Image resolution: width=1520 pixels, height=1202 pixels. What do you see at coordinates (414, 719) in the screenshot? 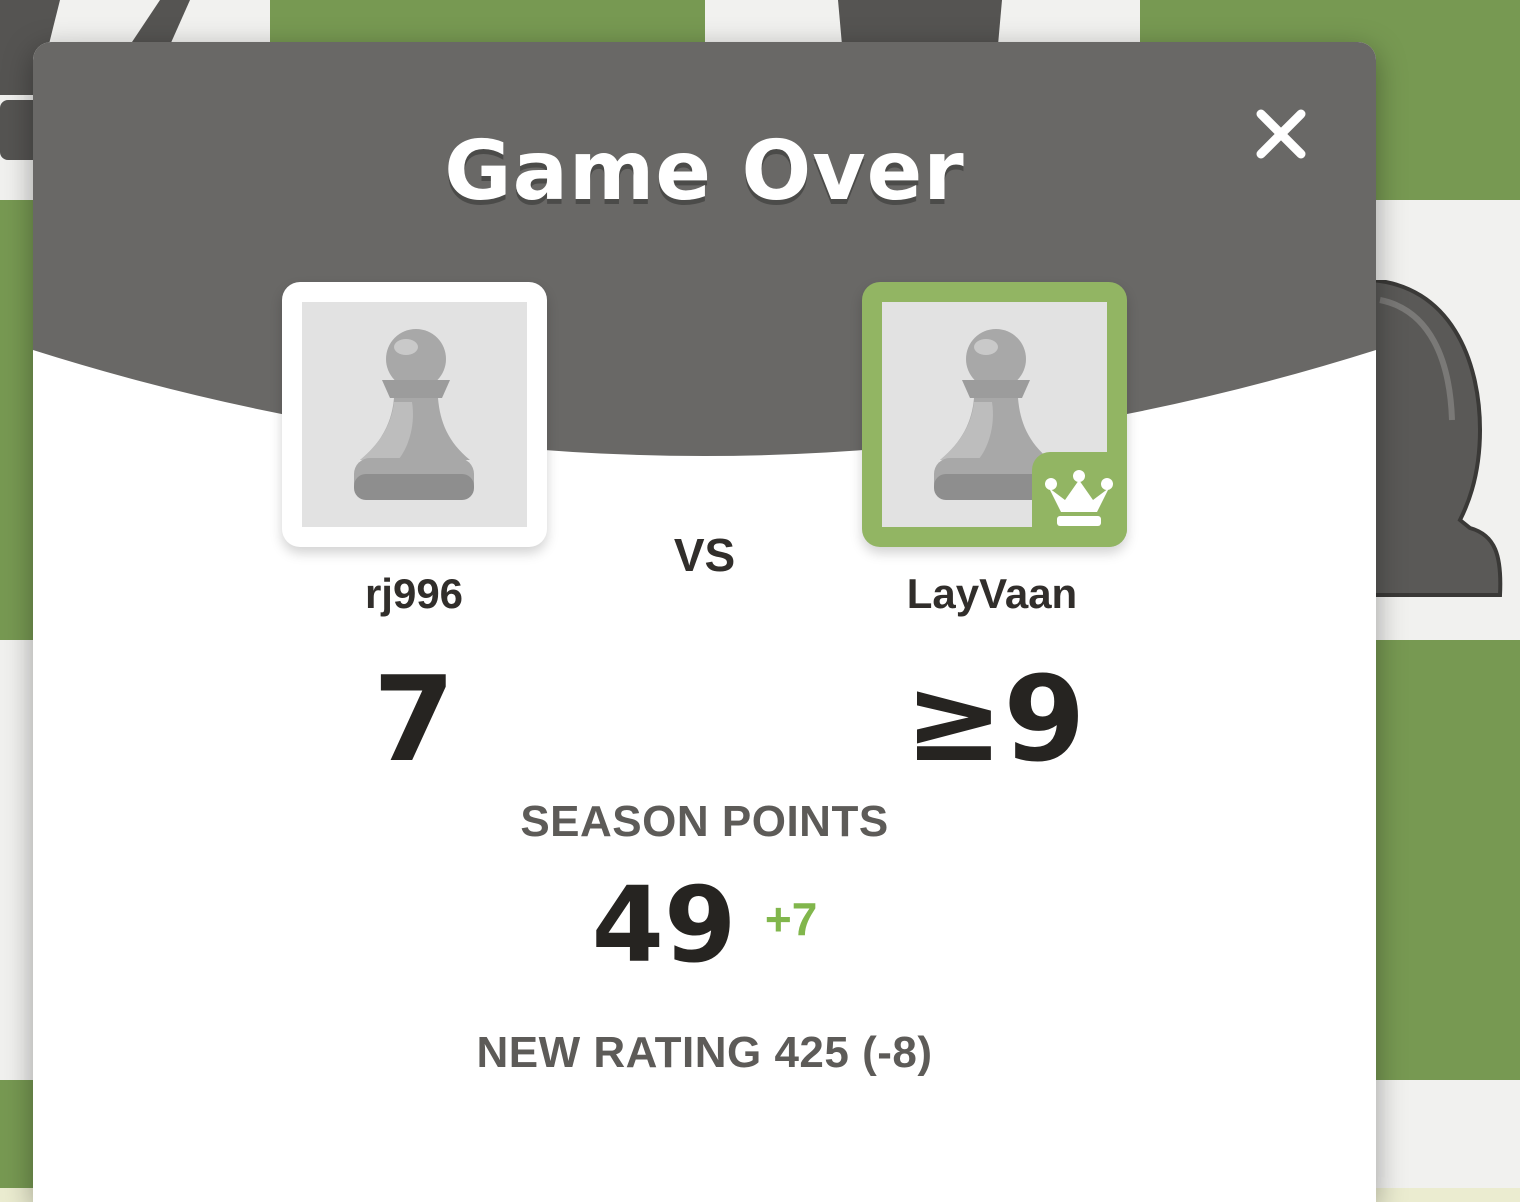
I see `player-score-left: 7` at bounding box center [414, 719].